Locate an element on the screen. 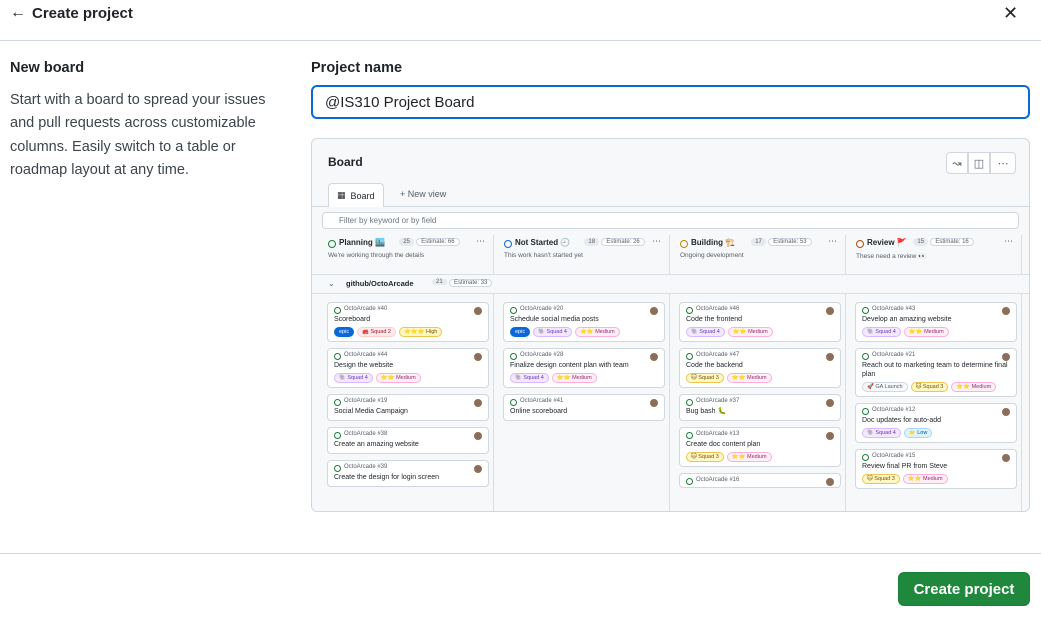 The image size is (1041, 627). issue-ref: OctoArcade #20 is located at coordinates (584, 310).